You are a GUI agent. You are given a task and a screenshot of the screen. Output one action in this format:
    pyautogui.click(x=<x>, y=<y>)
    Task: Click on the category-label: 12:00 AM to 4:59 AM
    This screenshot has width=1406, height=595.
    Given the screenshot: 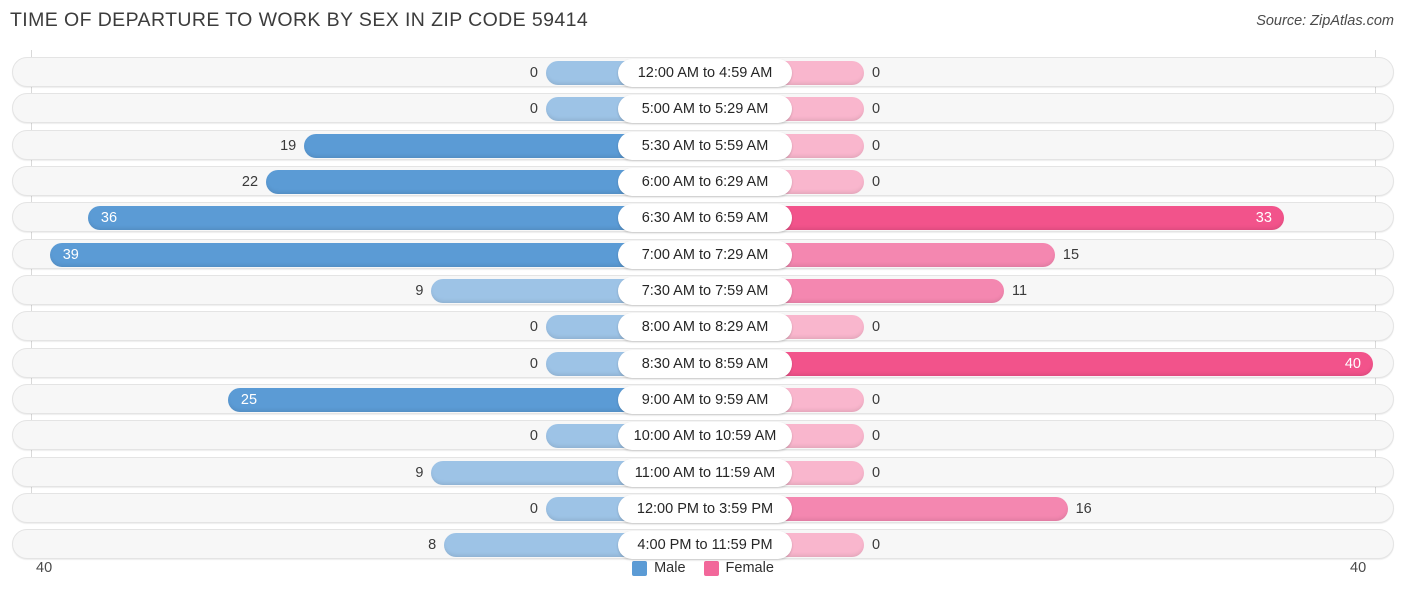 What is the action you would take?
    pyautogui.click(x=705, y=73)
    